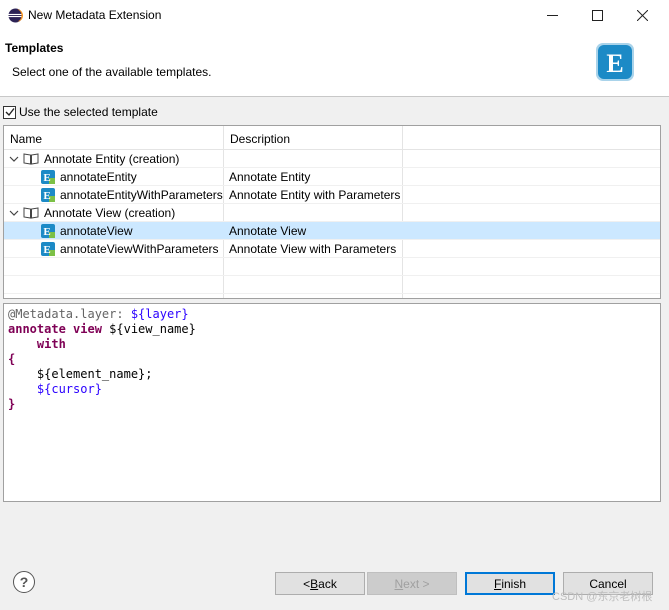  I want to click on page-title: Templates, so click(34, 48).